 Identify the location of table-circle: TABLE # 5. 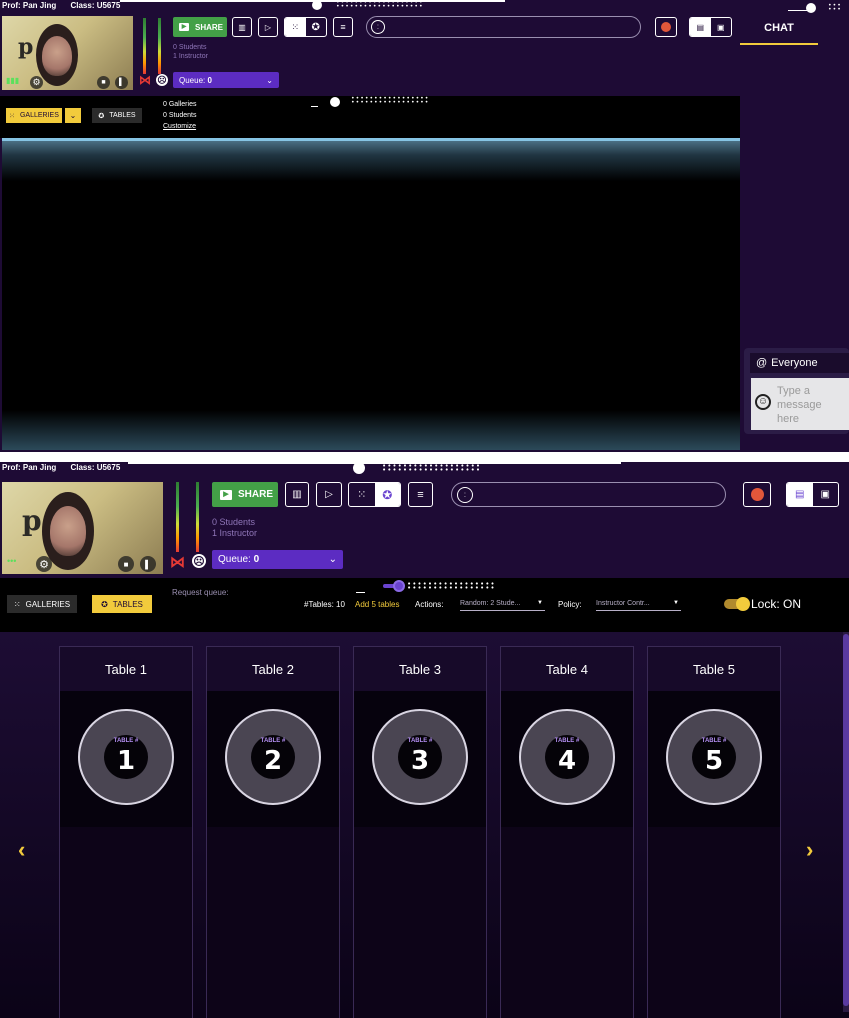
(714, 757).